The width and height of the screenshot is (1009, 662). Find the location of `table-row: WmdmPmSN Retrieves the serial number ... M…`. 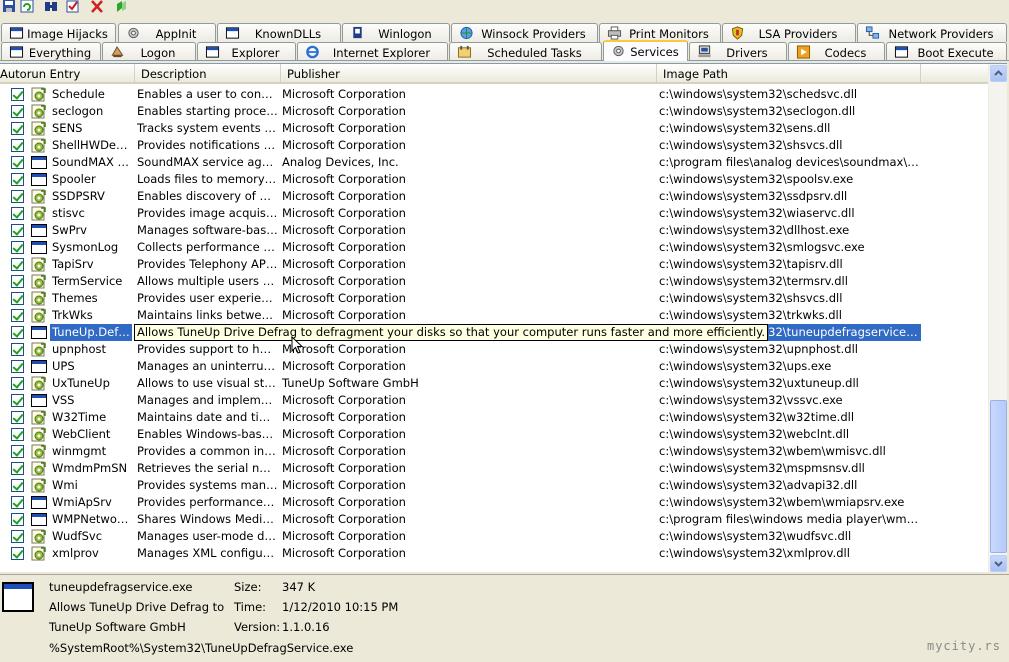

table-row: WmdmPmSN Retrieves the serial number ... M… is located at coordinates (494, 468).